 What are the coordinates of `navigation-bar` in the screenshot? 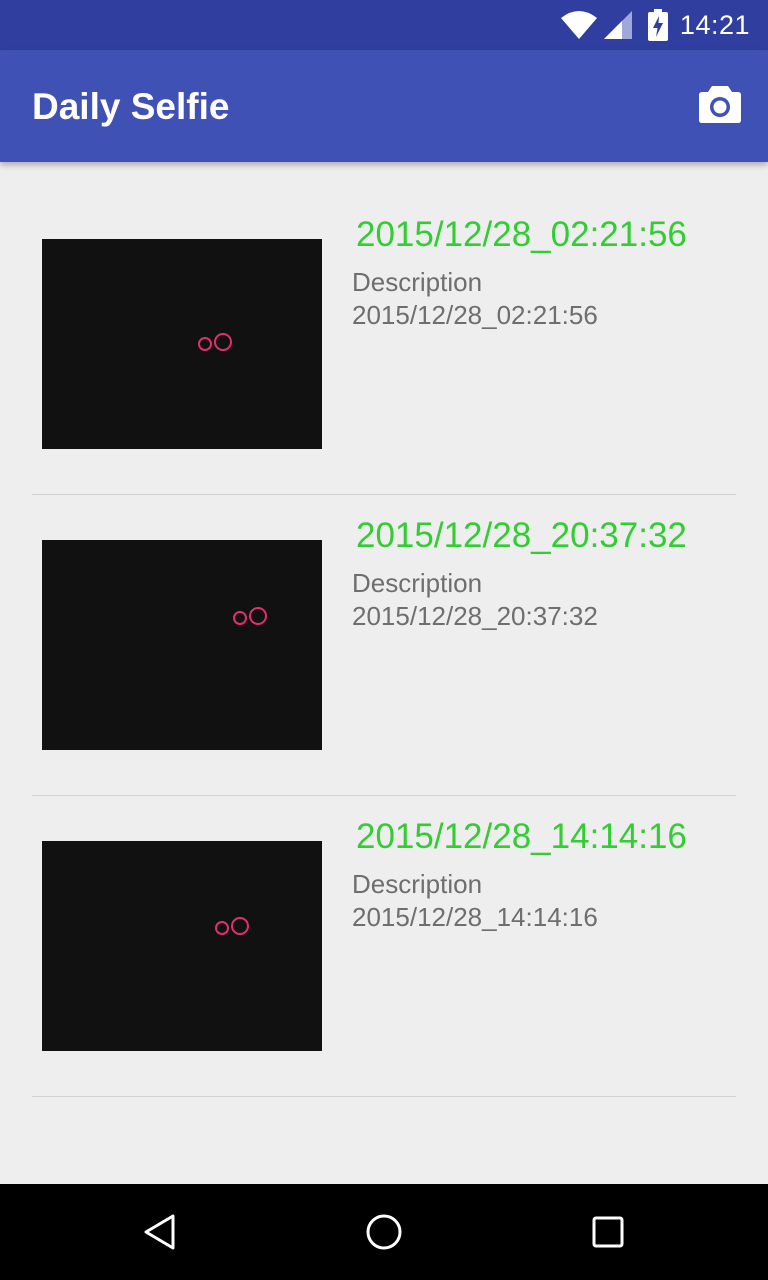 It's located at (384, 1232).